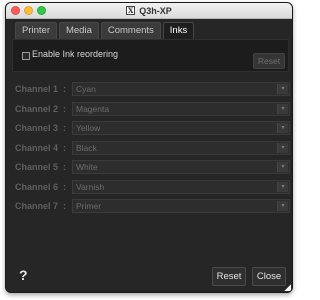 The width and height of the screenshot is (320, 300). I want to click on channel-select: Yellow ▾, so click(181, 128).